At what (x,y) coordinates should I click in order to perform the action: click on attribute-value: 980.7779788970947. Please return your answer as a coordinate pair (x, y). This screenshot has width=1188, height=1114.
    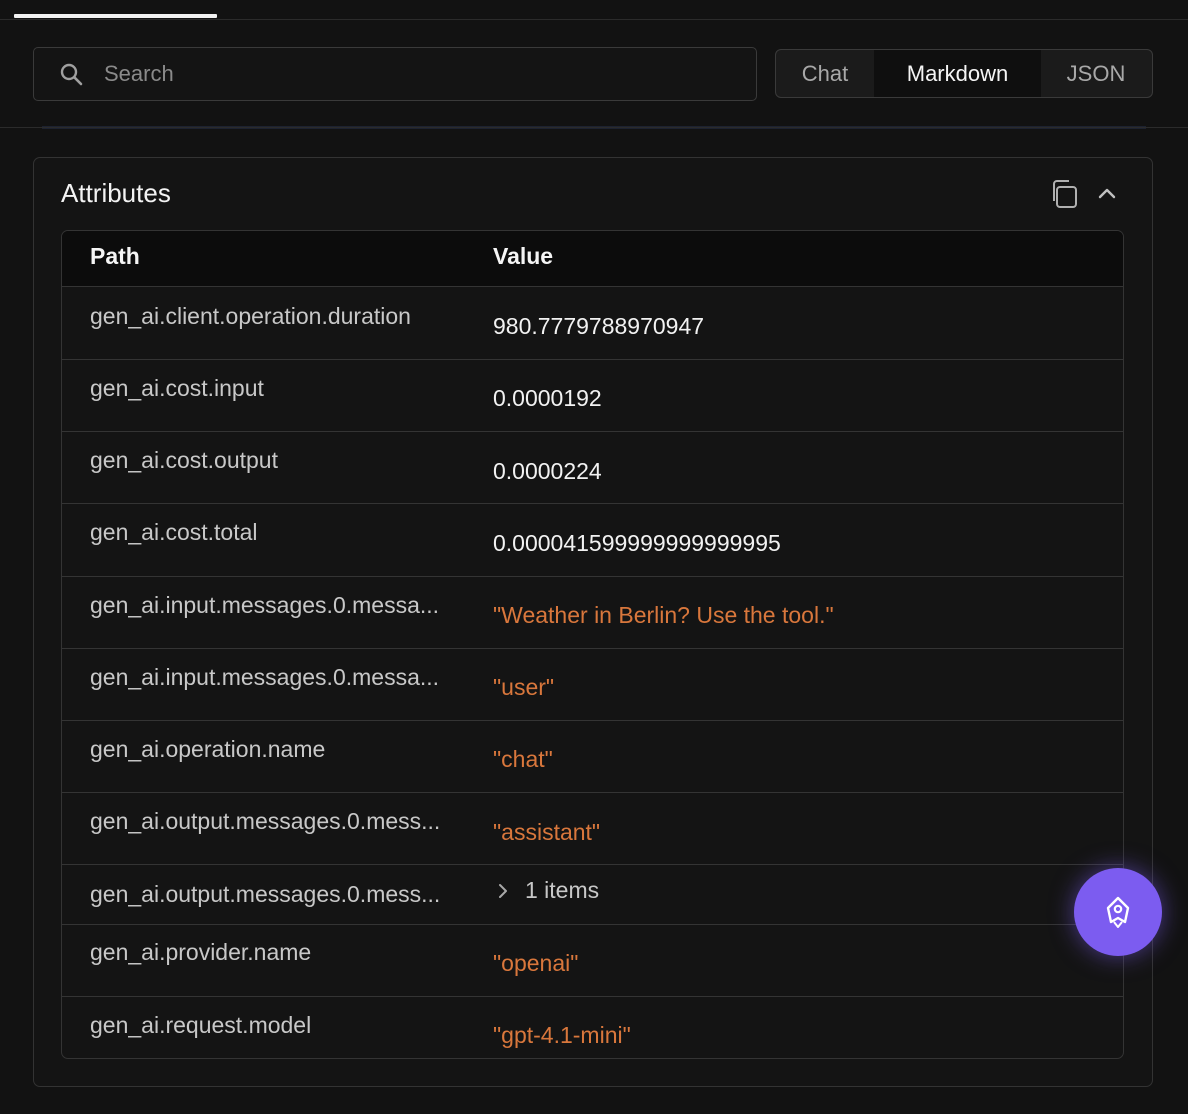
    Looking at the image, I should click on (599, 326).